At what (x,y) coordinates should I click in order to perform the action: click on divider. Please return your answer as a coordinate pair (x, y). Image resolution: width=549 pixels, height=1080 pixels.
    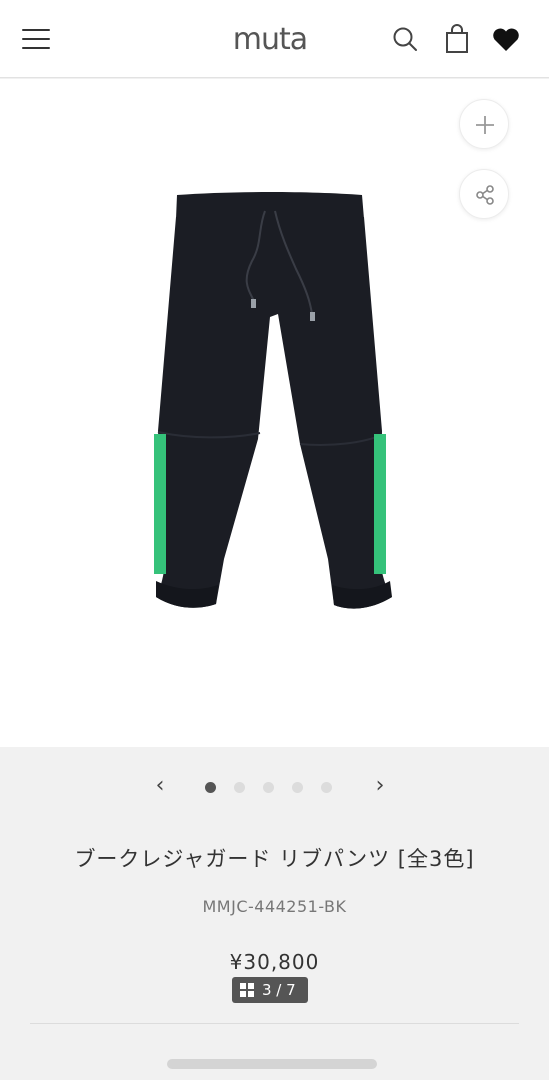
    Looking at the image, I should click on (274, 1023).